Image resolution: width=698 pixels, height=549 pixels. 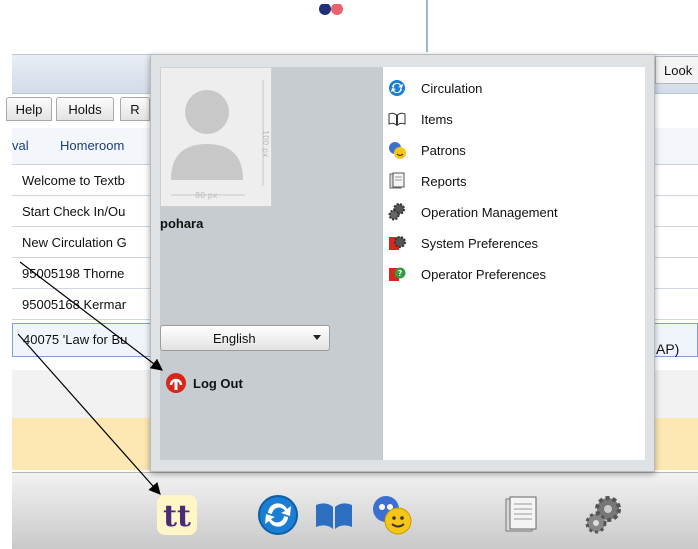 I want to click on textbook-tracker-logo-icon: tt, so click(x=177, y=515).